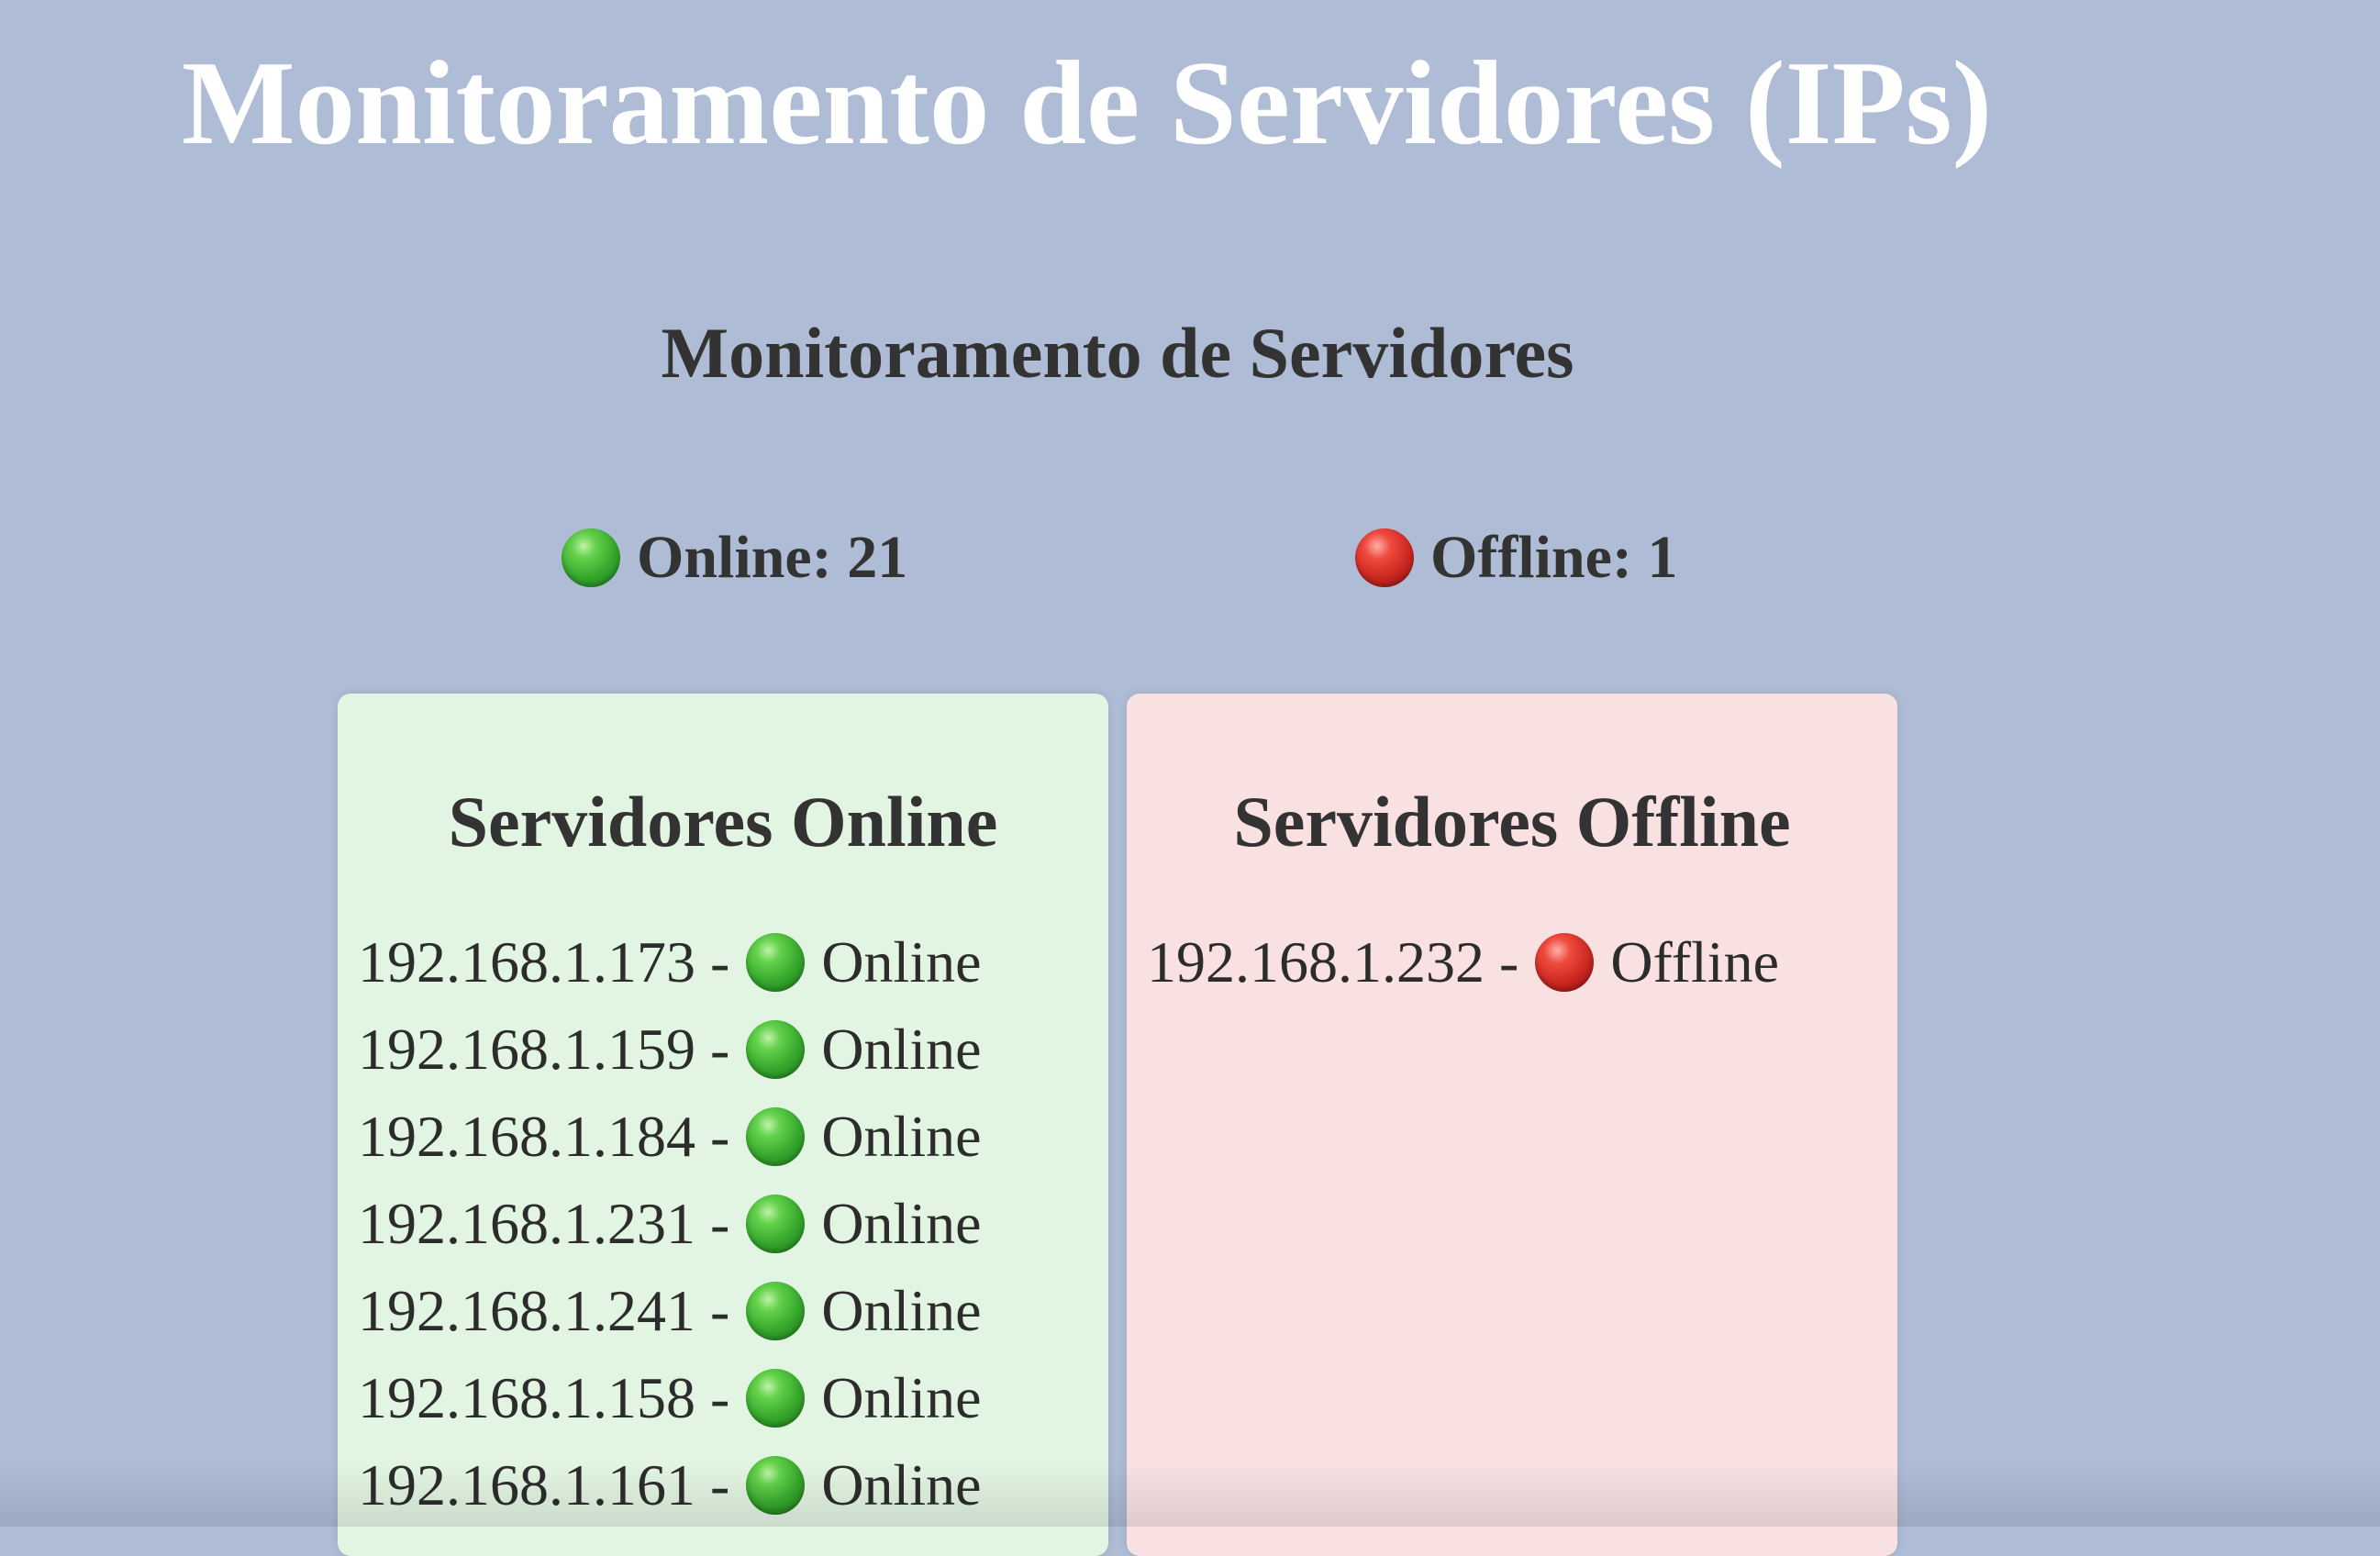  I want to click on offline-count-label: Offline: 1, so click(1554, 557).